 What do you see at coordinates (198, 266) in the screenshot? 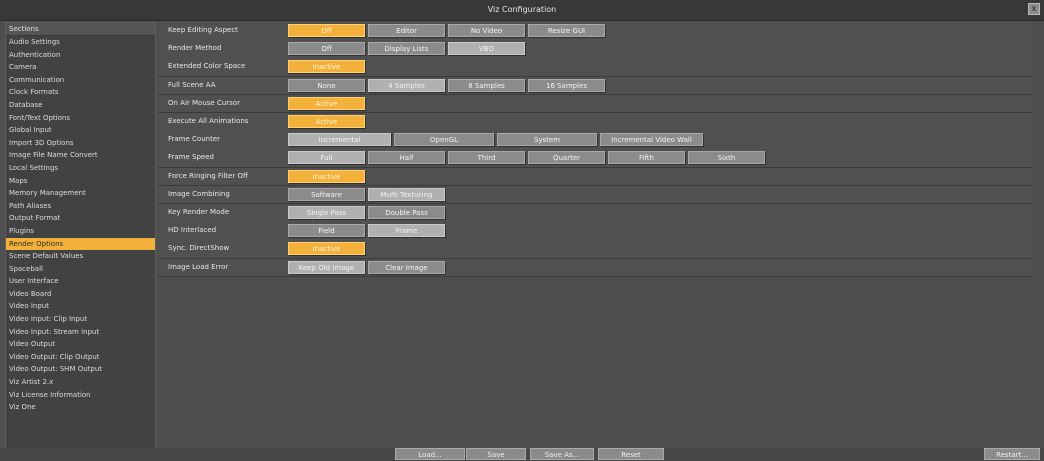
I see `setting-label: Image Load Error` at bounding box center [198, 266].